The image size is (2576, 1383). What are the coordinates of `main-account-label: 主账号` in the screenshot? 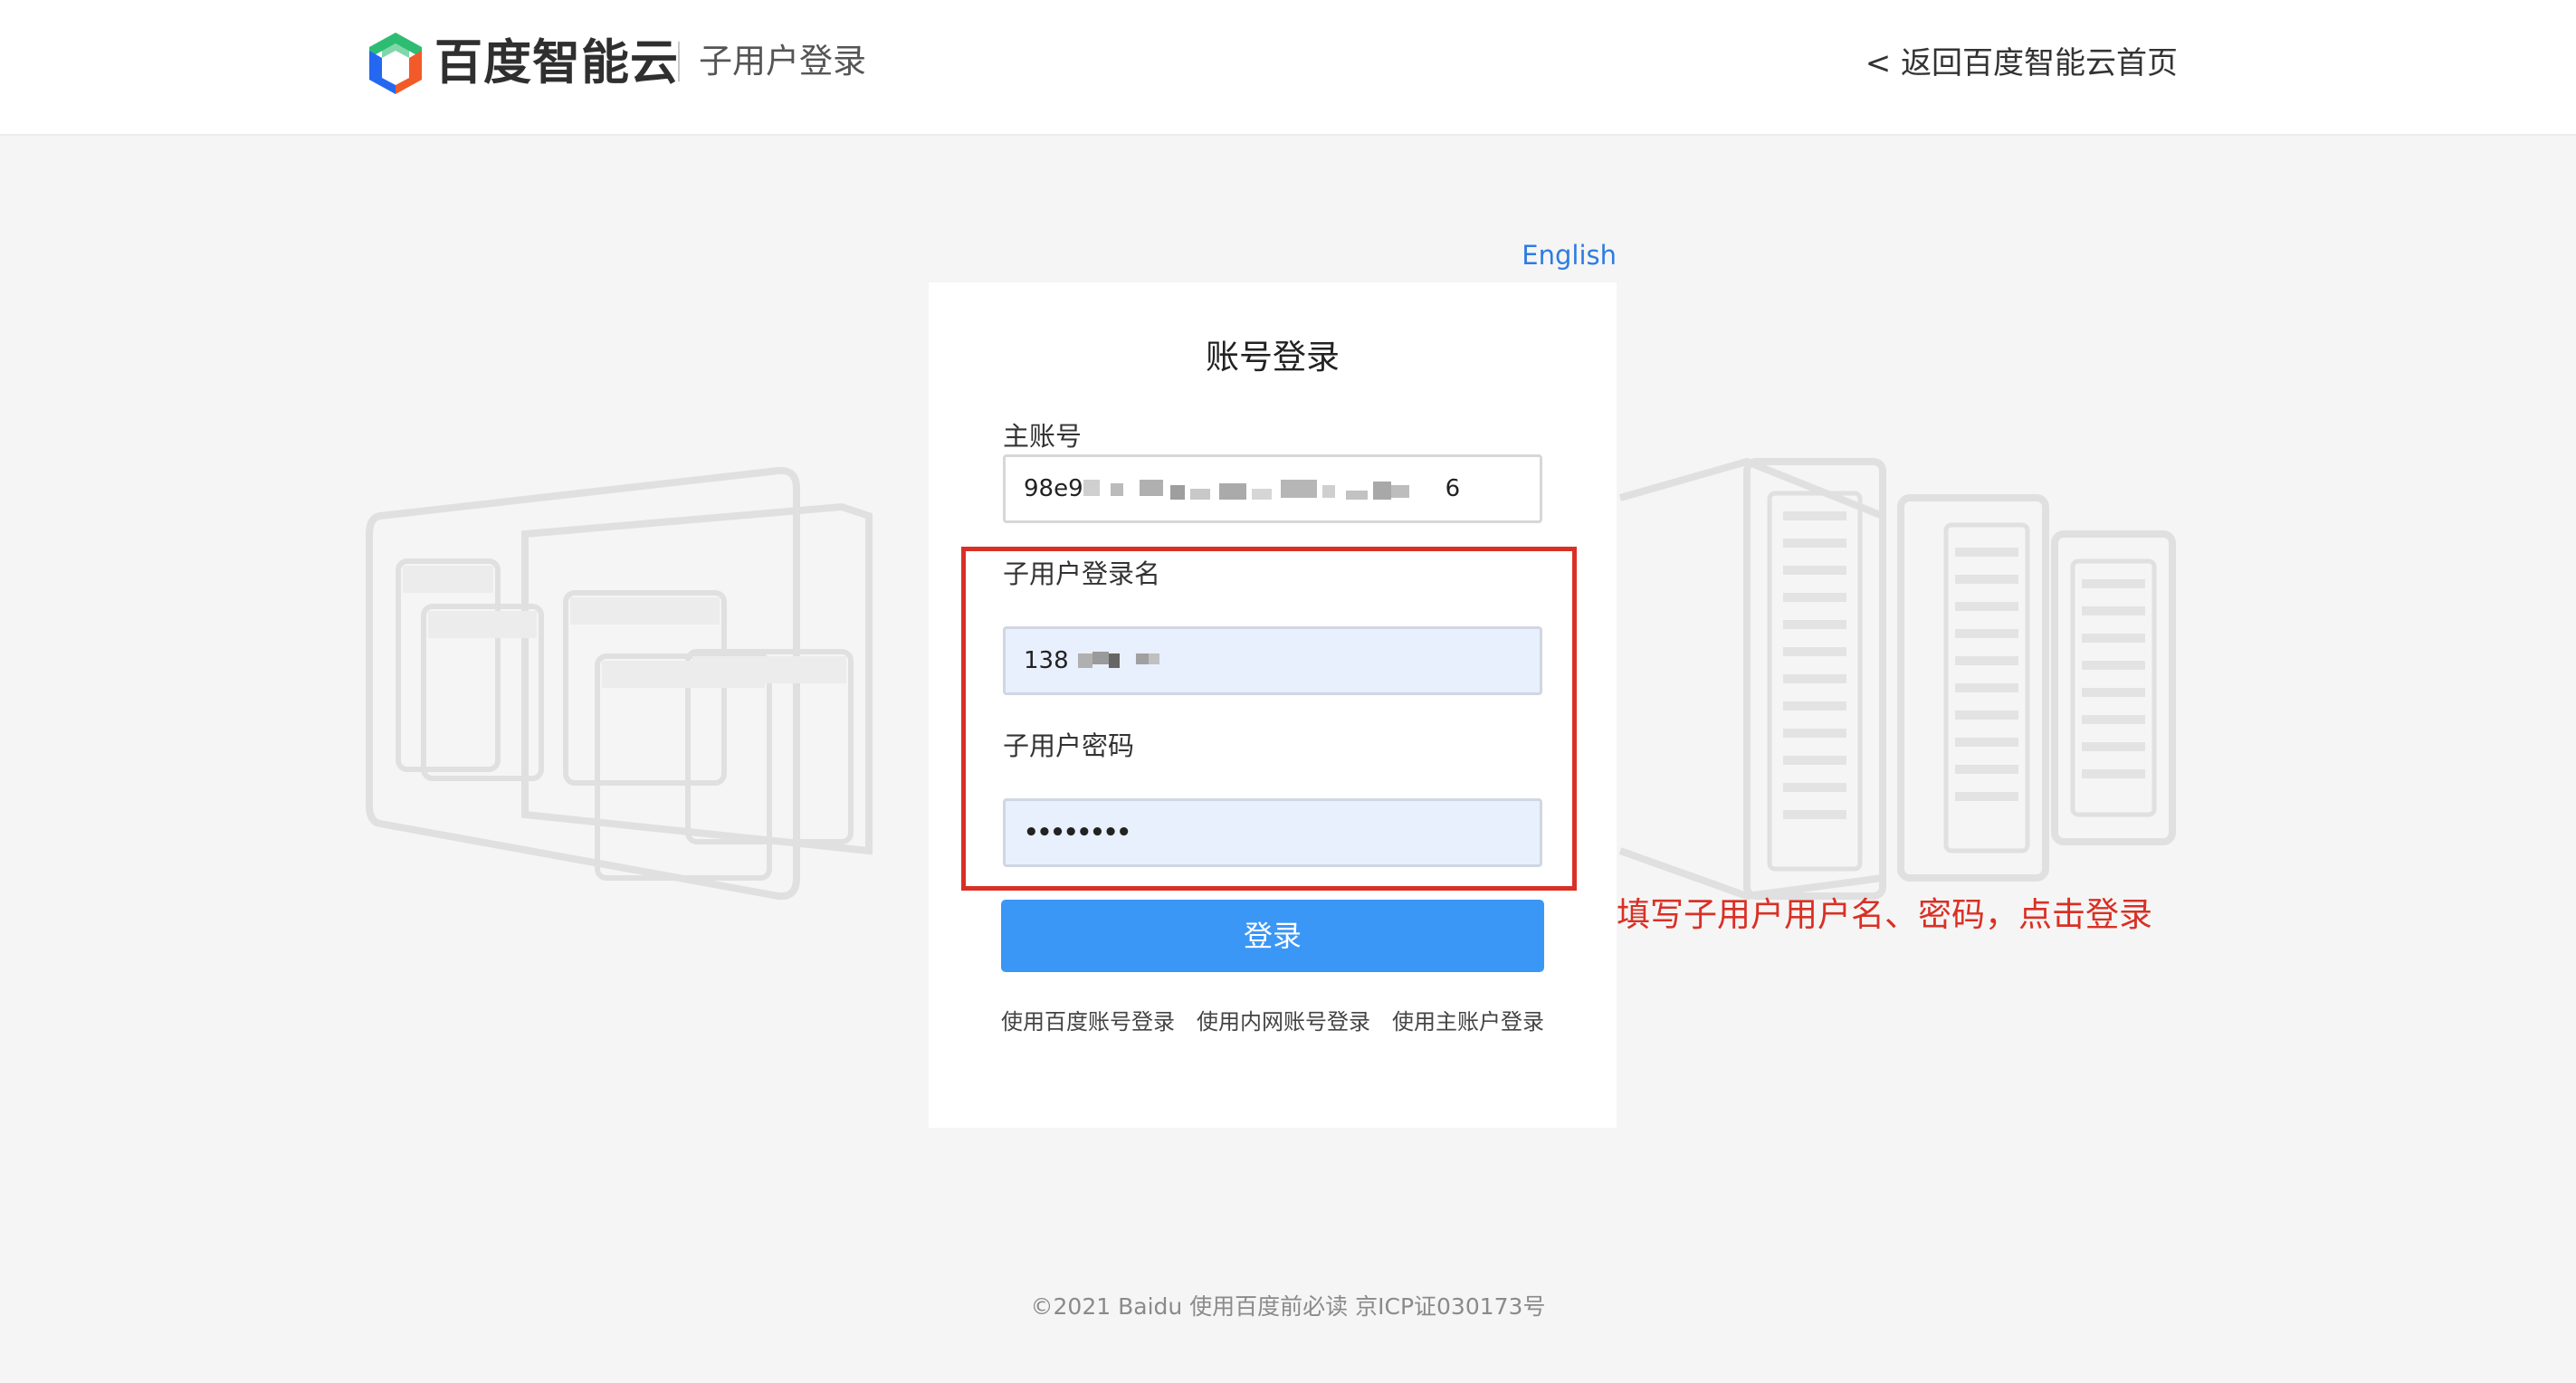 It's located at (1043, 436).